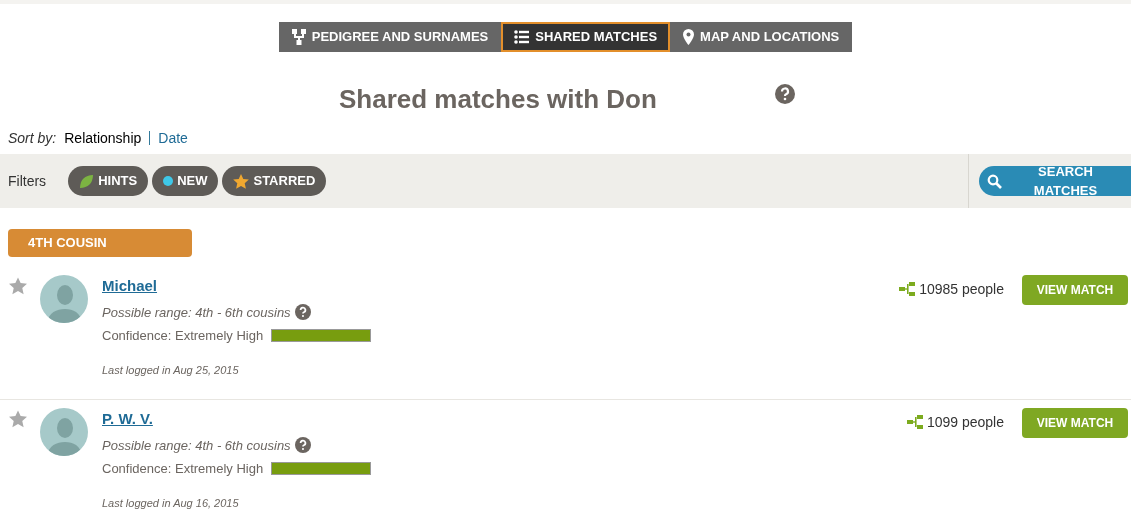 This screenshot has height=530, width=1131. What do you see at coordinates (171, 370) in the screenshot?
I see `last-login: Last logged in Aug 25, 2015` at bounding box center [171, 370].